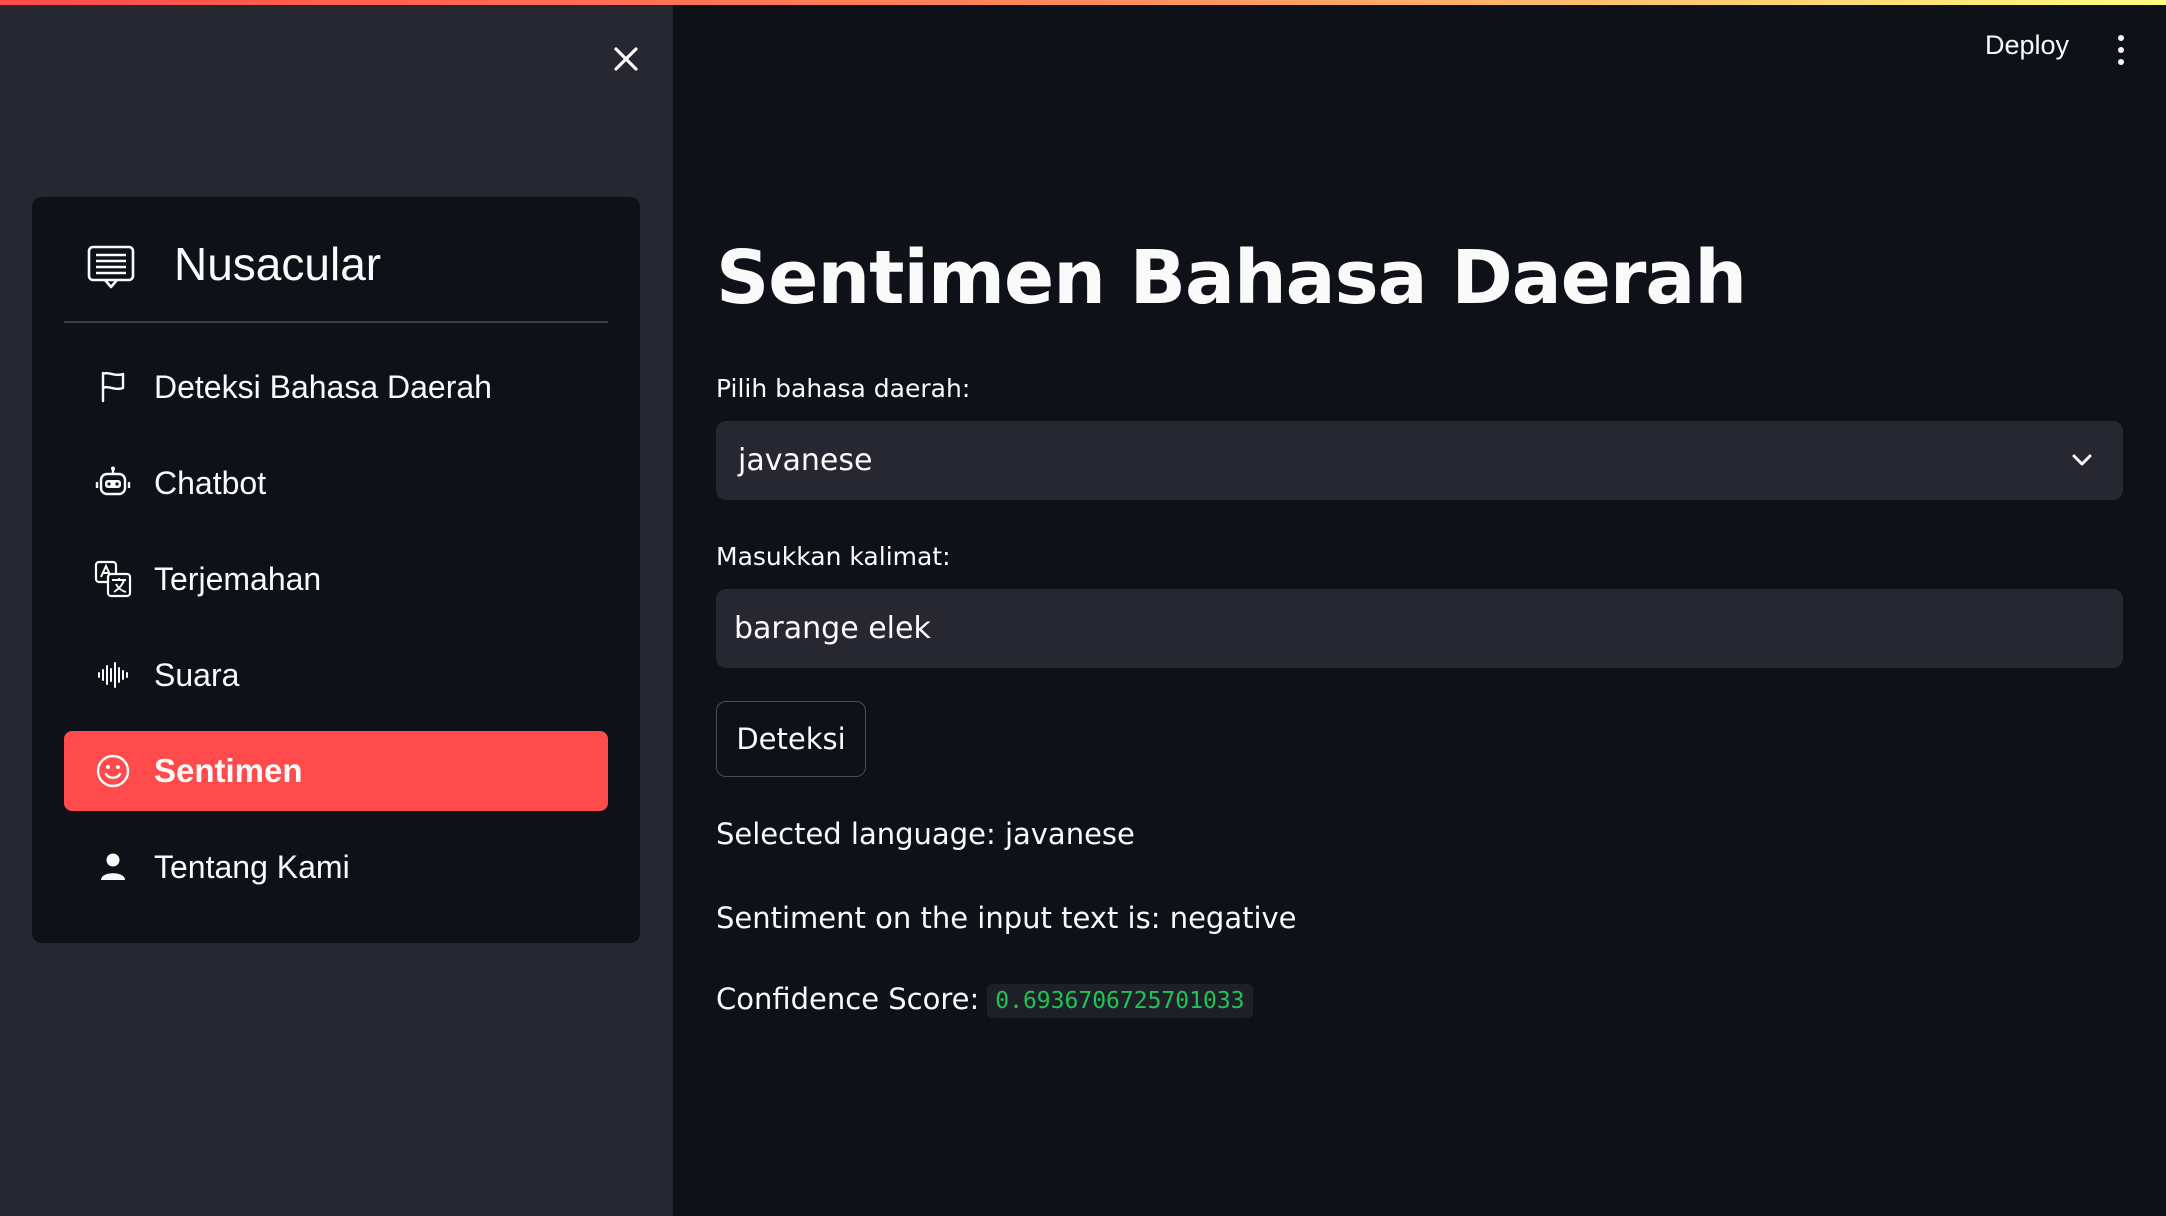 Image resolution: width=2166 pixels, height=1216 pixels. I want to click on sidebar-close-button, so click(626, 59).